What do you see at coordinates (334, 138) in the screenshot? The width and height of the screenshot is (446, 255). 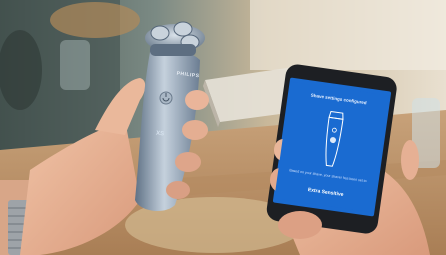 I see `shaver-illustration-icon` at bounding box center [334, 138].